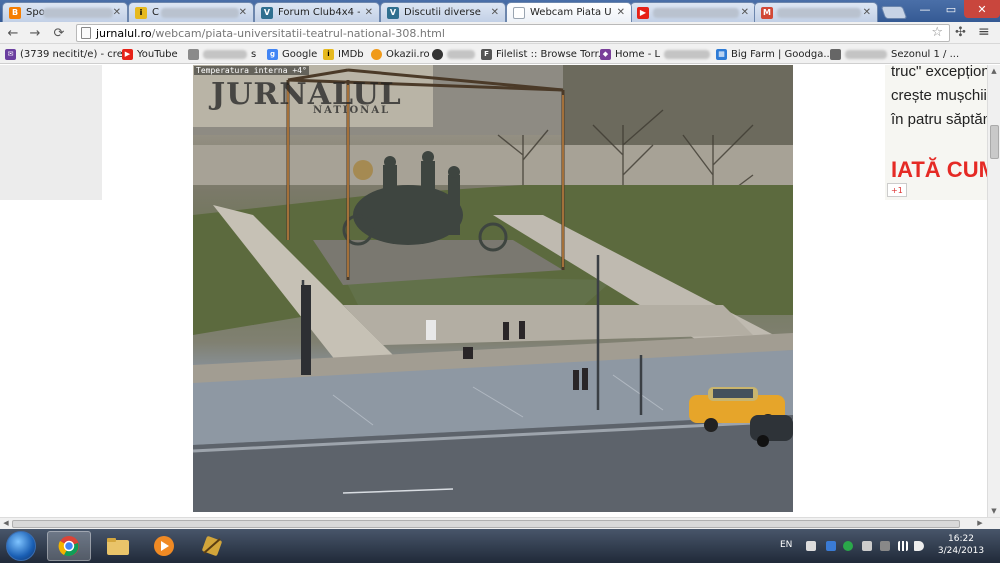  I want to click on bookmark-label: s, so click(254, 54).